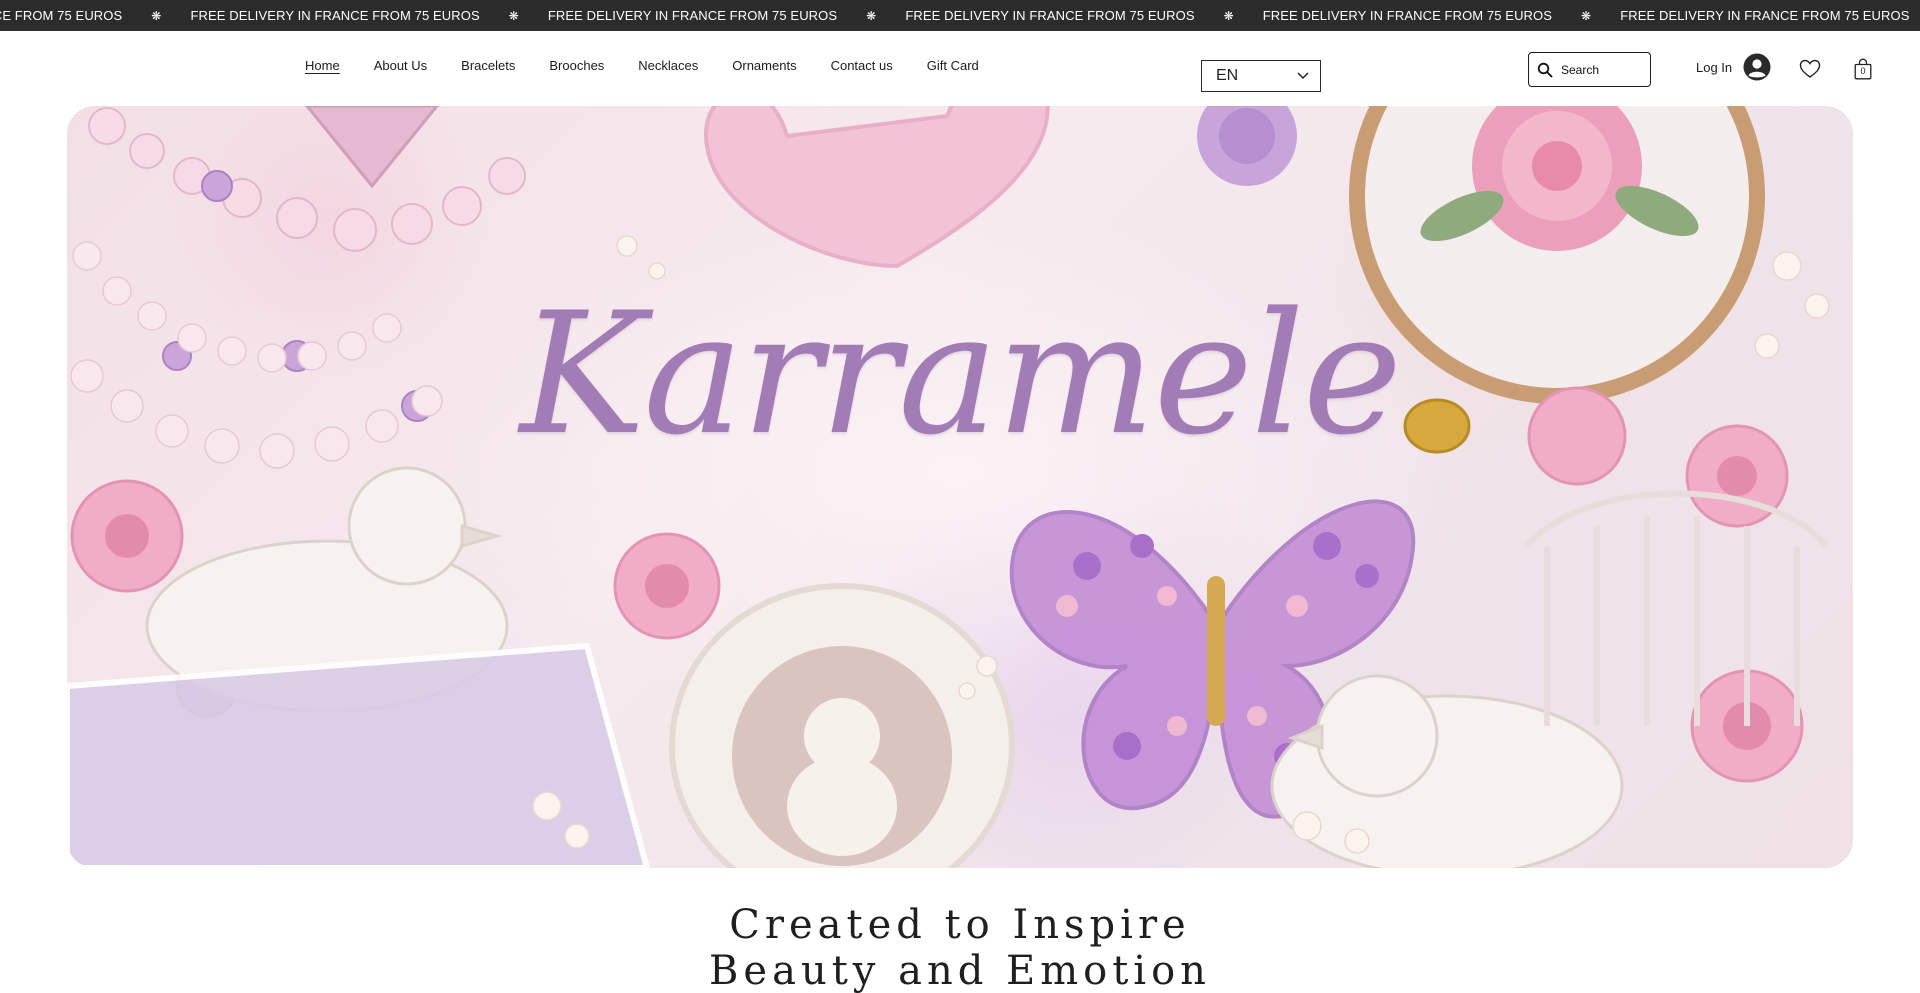  I want to click on nav-about-us: About Us, so click(400, 65).